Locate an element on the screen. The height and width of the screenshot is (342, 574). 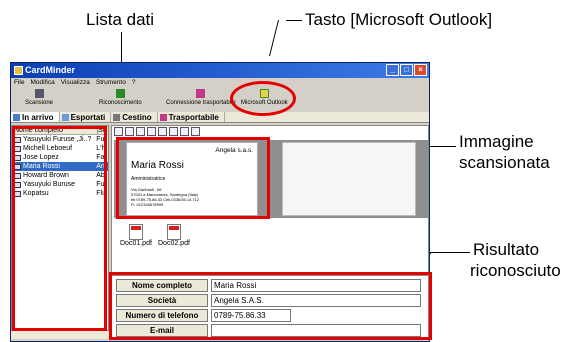
portable-button: Connessione trasportabile is located at coordinates (201, 97).